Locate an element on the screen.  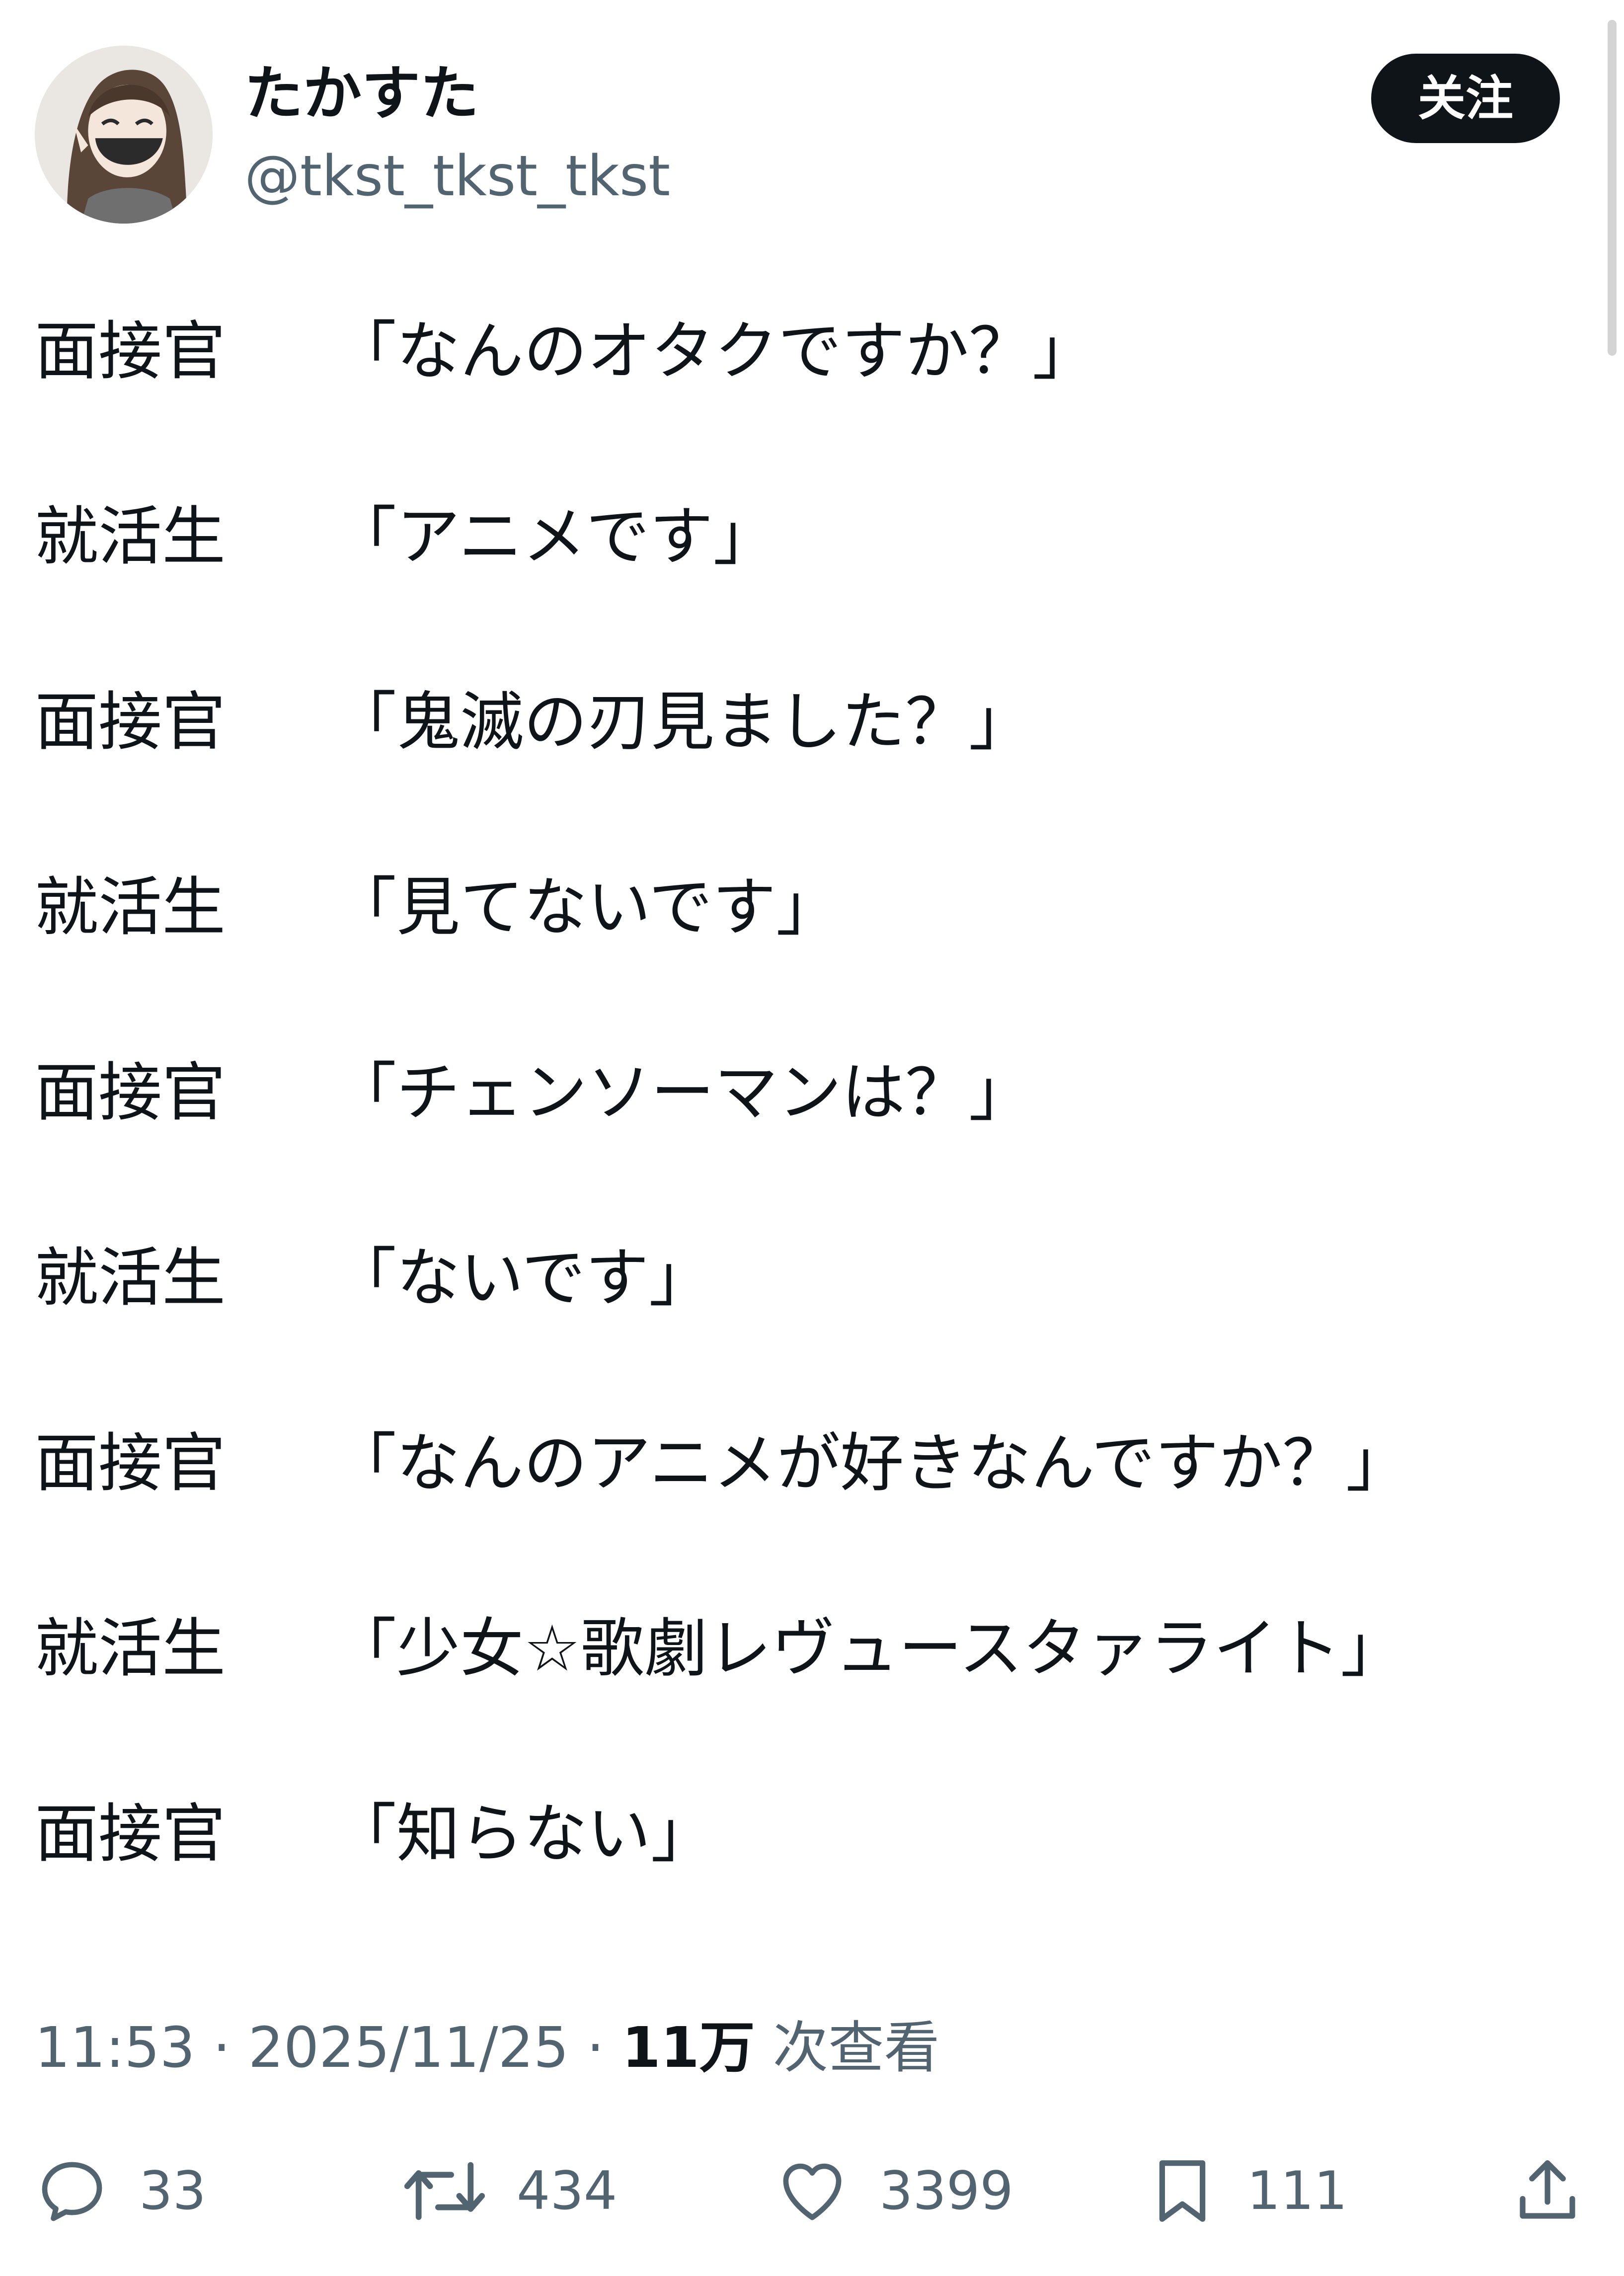
speech-text: 「知らない」 is located at coordinates (524, 1834).